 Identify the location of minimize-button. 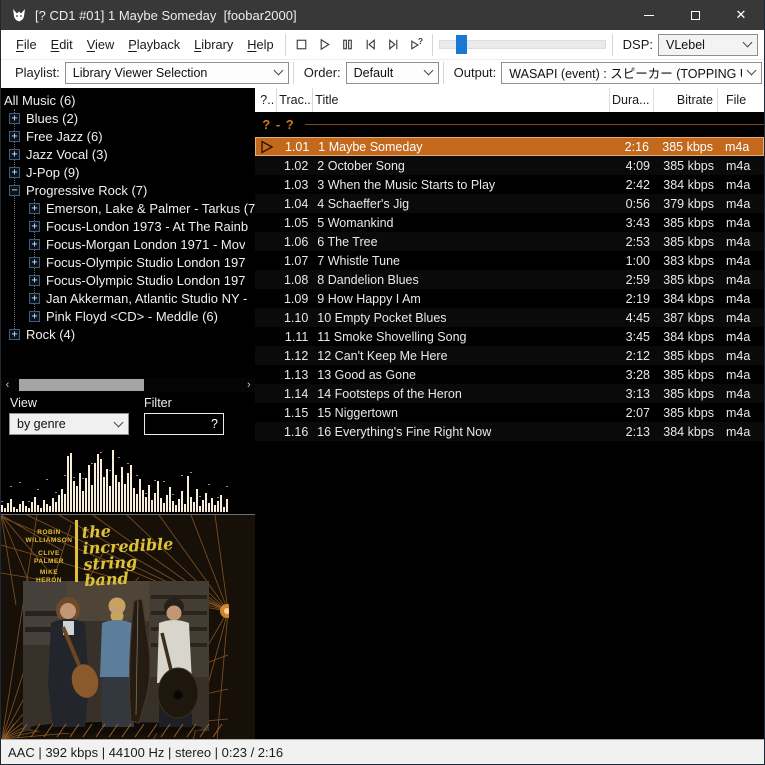
(649, 15).